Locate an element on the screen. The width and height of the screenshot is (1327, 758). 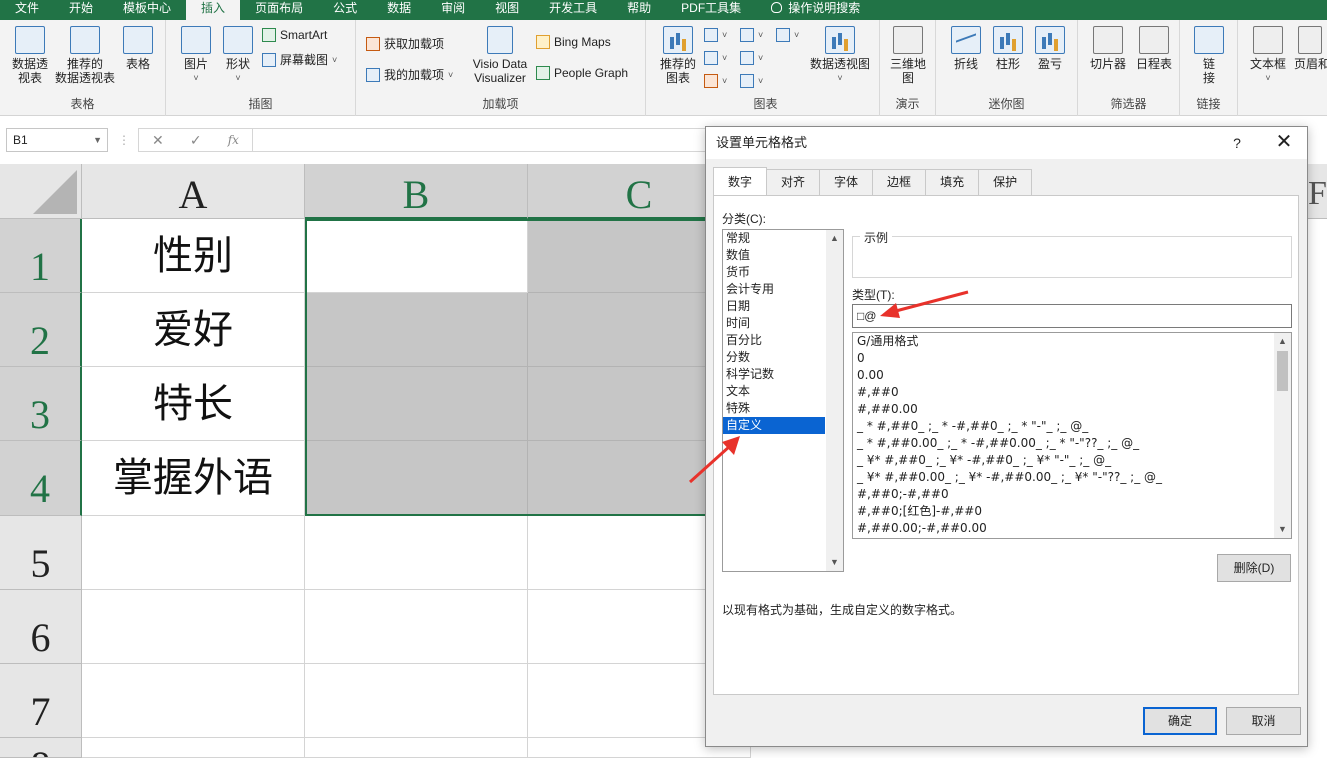
cell-a4: 掌握外语 is located at coordinates (193, 478).